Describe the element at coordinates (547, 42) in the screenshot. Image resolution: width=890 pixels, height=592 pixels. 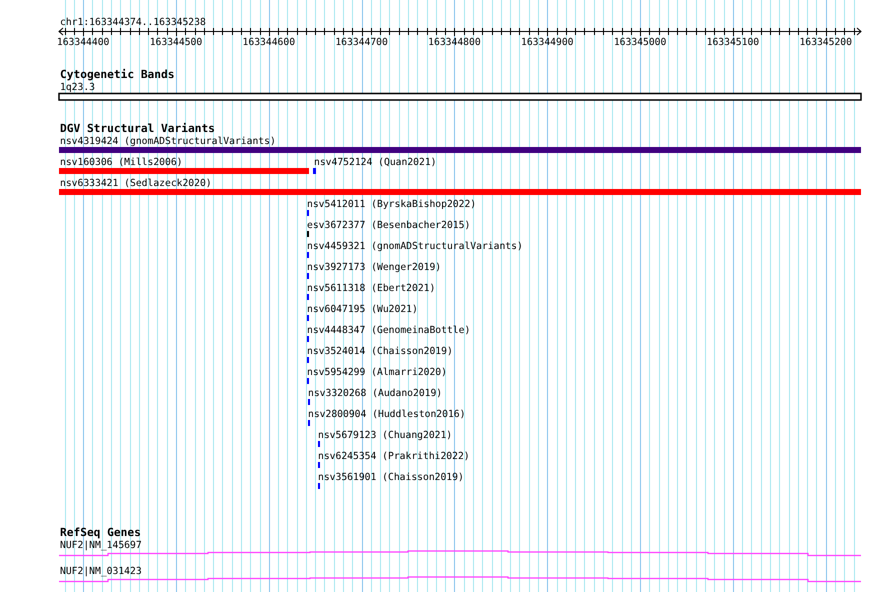
I see `coordinate-label: 163344900` at that location.